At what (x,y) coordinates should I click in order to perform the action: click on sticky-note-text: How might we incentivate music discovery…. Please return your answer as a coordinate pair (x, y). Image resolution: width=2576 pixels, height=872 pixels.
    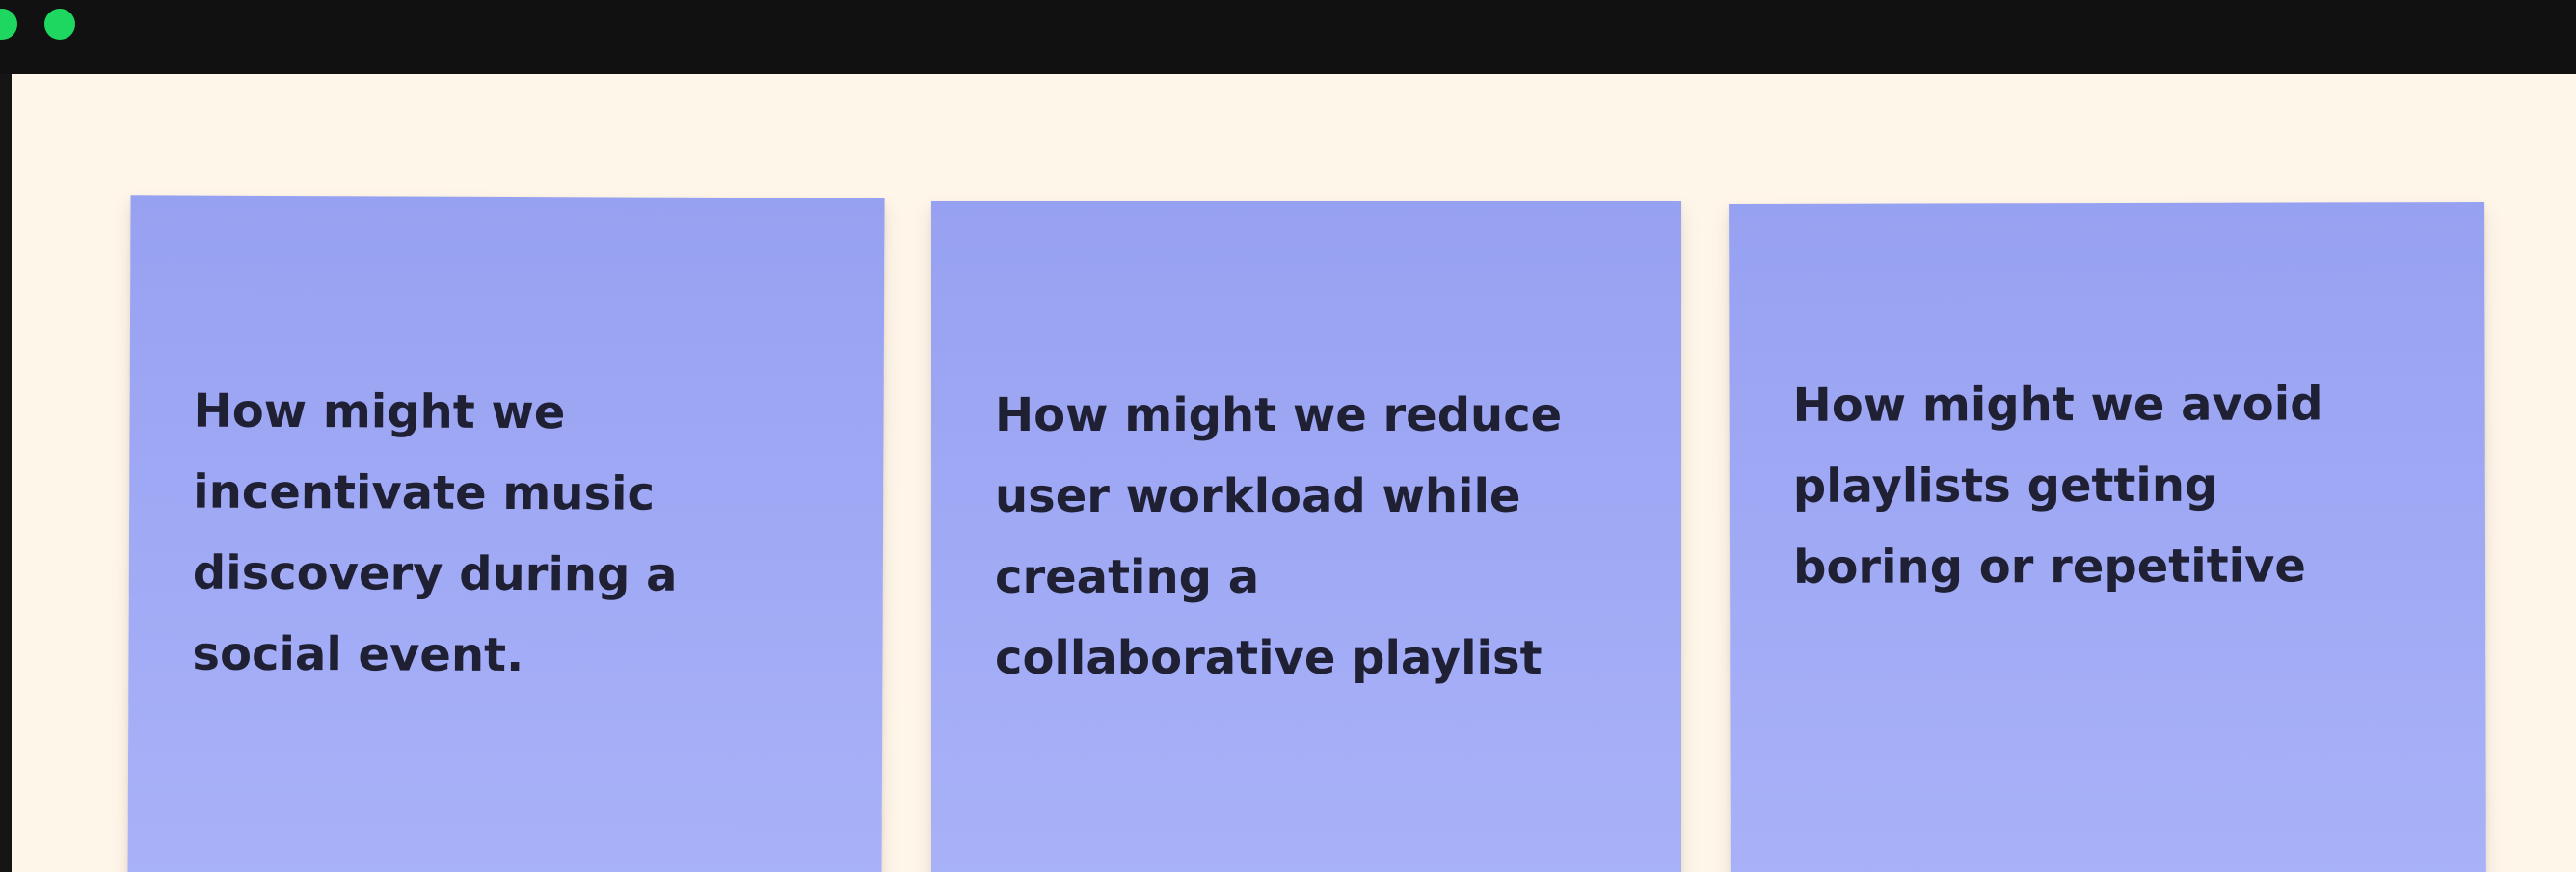
    Looking at the image, I should click on (435, 533).